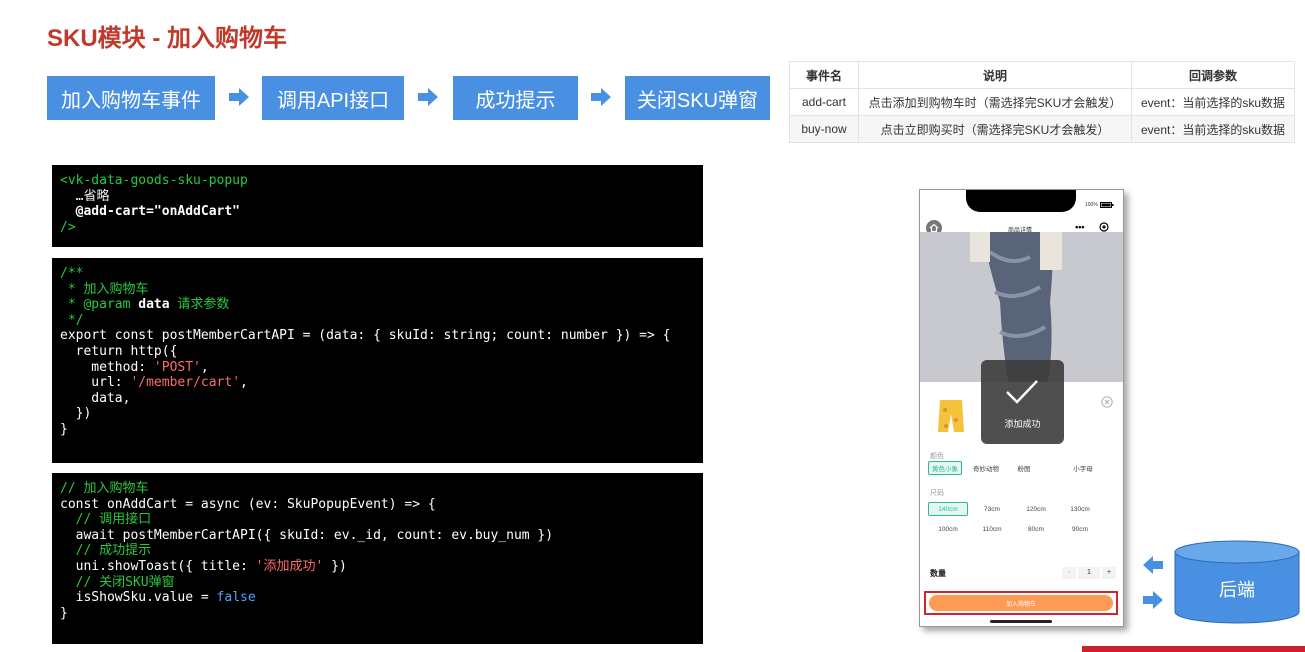 Image resolution: width=1305 pixels, height=652 pixels. What do you see at coordinates (937, 493) in the screenshot?
I see `size-label: 尺码` at bounding box center [937, 493].